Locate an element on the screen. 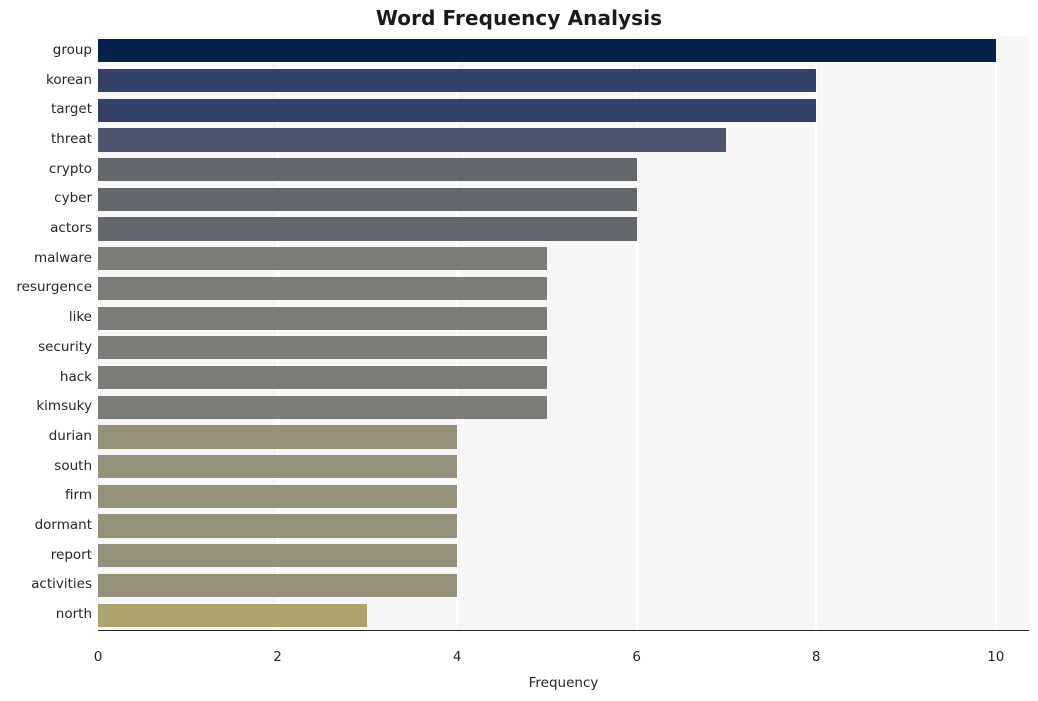  y-tick-label-cyber: cyber is located at coordinates (73, 198).